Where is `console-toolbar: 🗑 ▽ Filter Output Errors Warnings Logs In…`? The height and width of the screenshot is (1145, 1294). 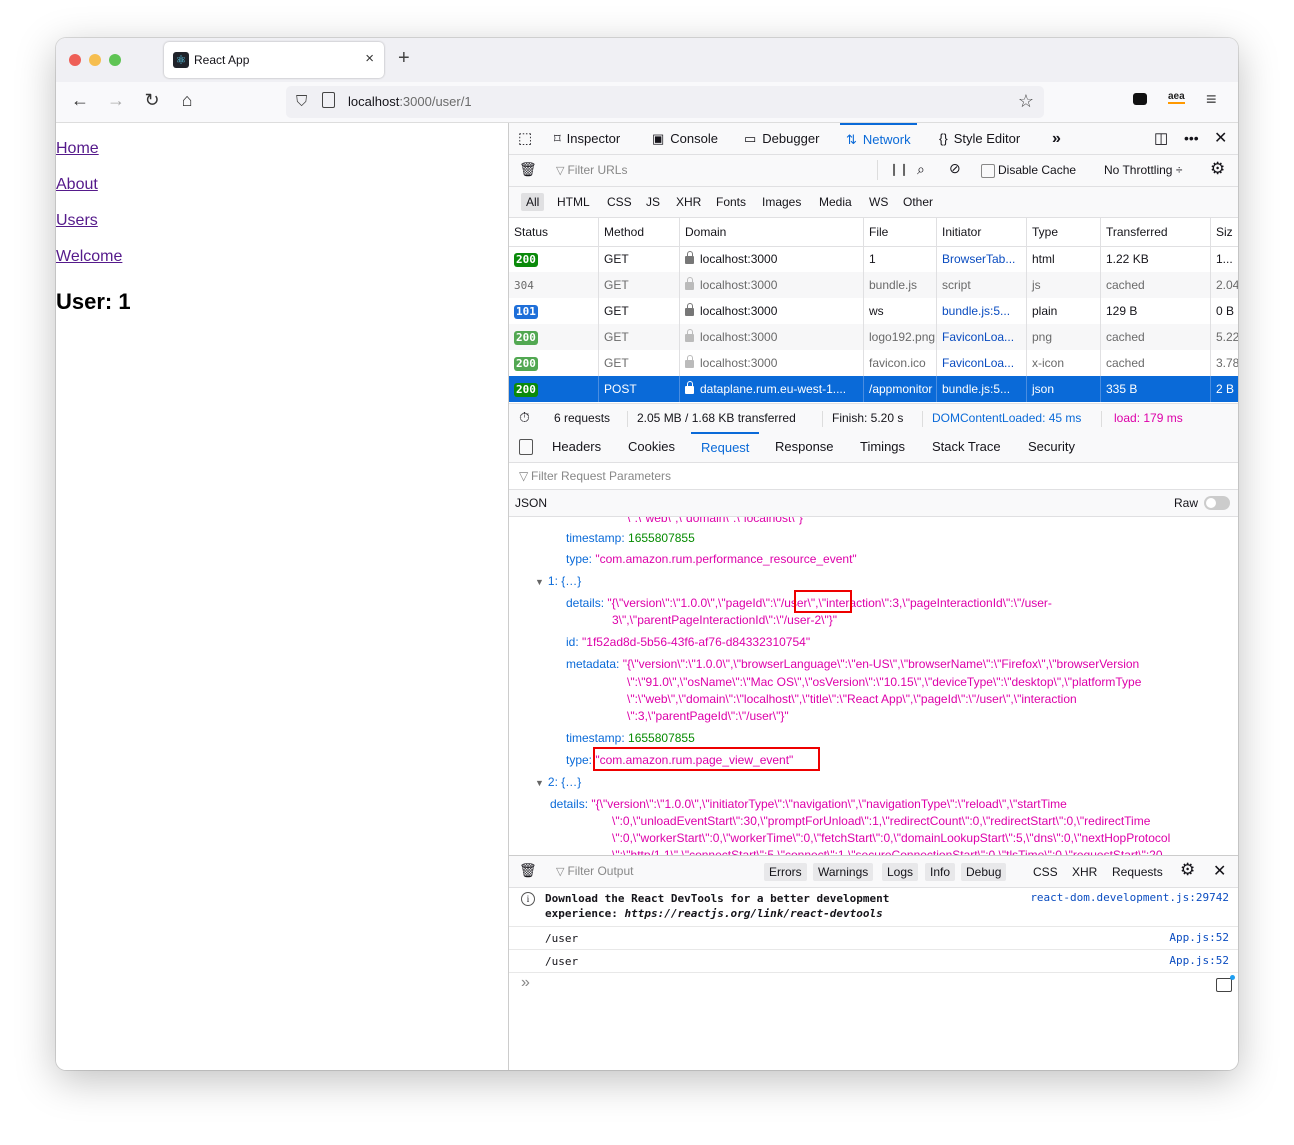
console-toolbar: 🗑 ▽ Filter Output Errors Warnings Logs In… is located at coordinates (873, 872).